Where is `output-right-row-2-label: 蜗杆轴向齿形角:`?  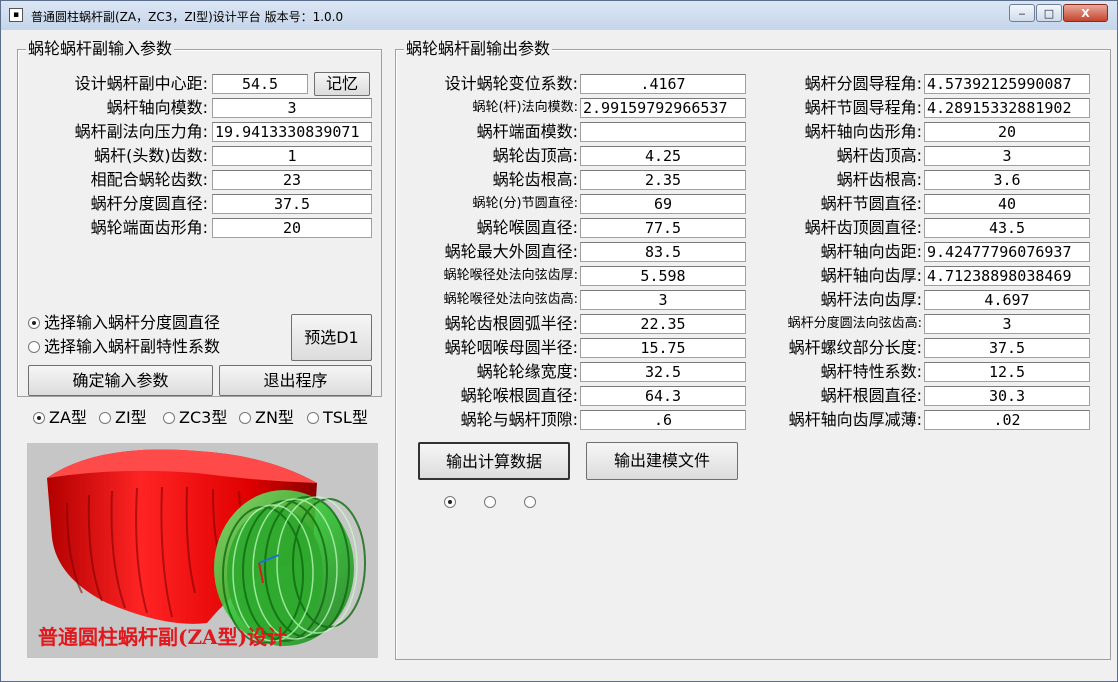 output-right-row-2-label: 蜗杆轴向齿形角: is located at coordinates (863, 131).